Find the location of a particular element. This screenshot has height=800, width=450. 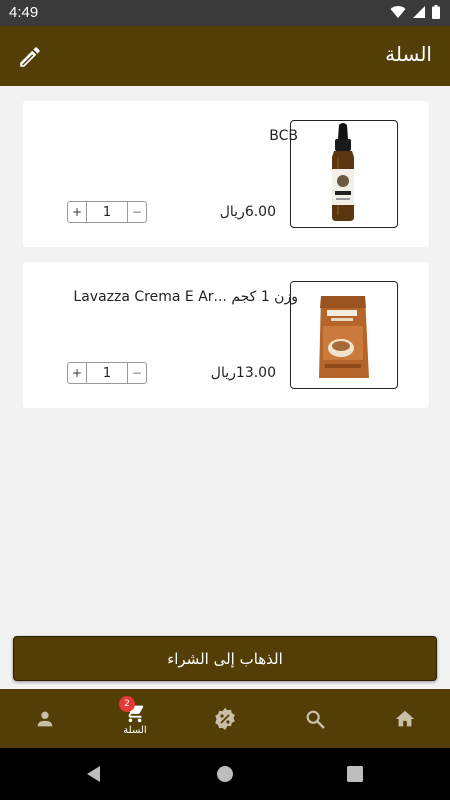

nav-item-home is located at coordinates (405, 718).